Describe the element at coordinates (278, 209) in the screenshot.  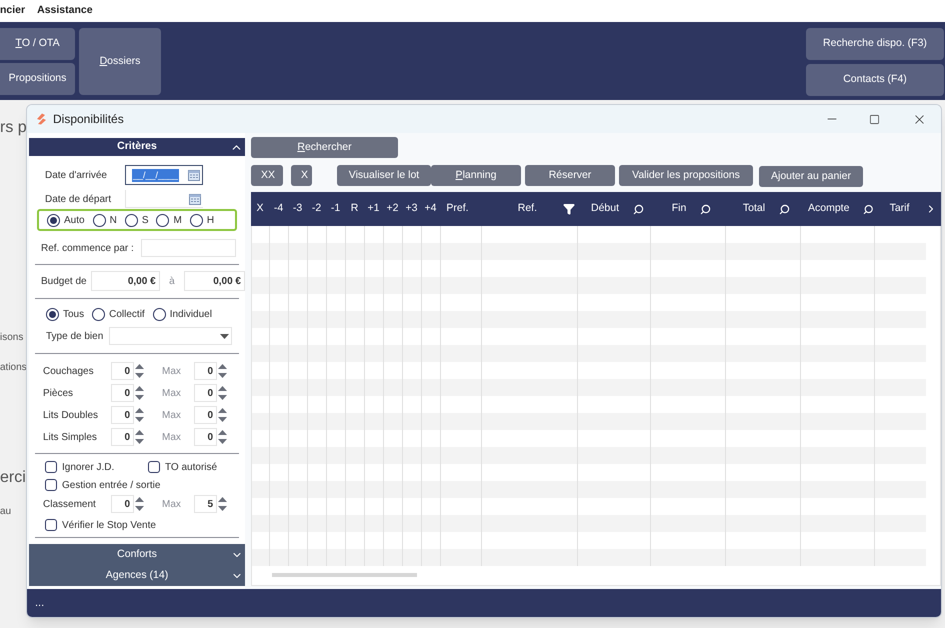
I see `column-header: -4` at that location.